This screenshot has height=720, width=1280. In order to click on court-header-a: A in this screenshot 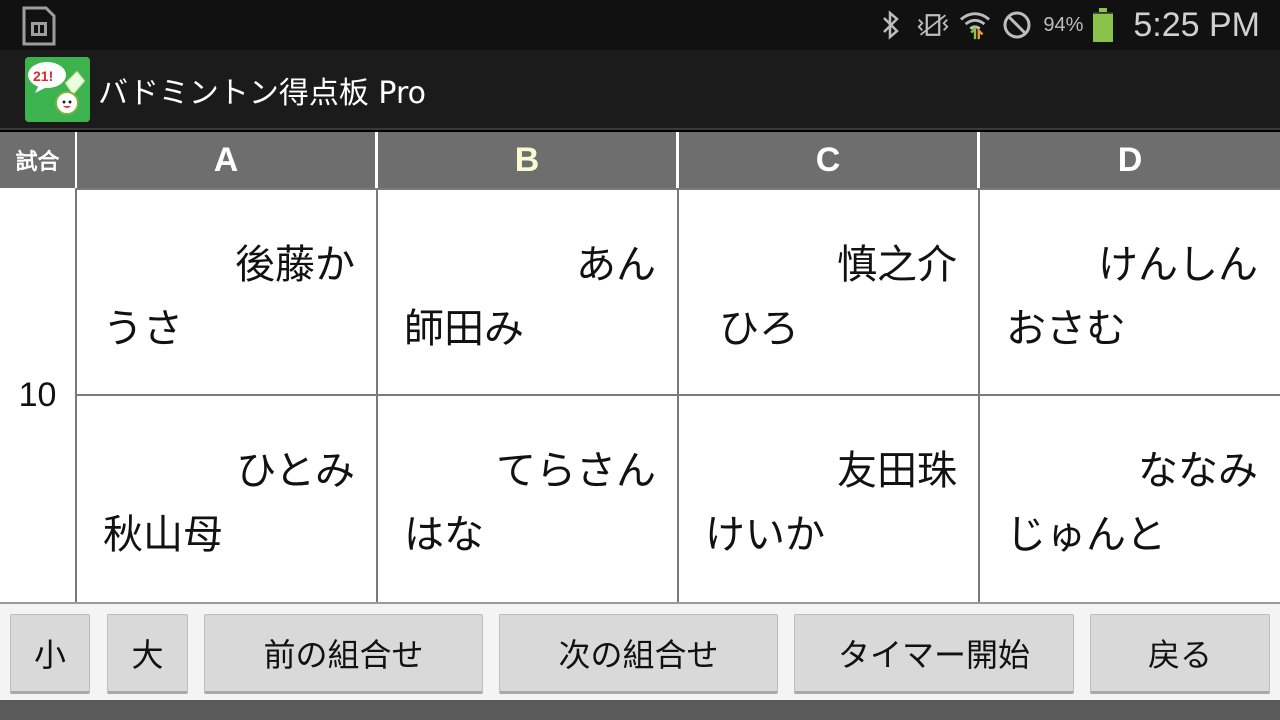, I will do `click(226, 160)`.